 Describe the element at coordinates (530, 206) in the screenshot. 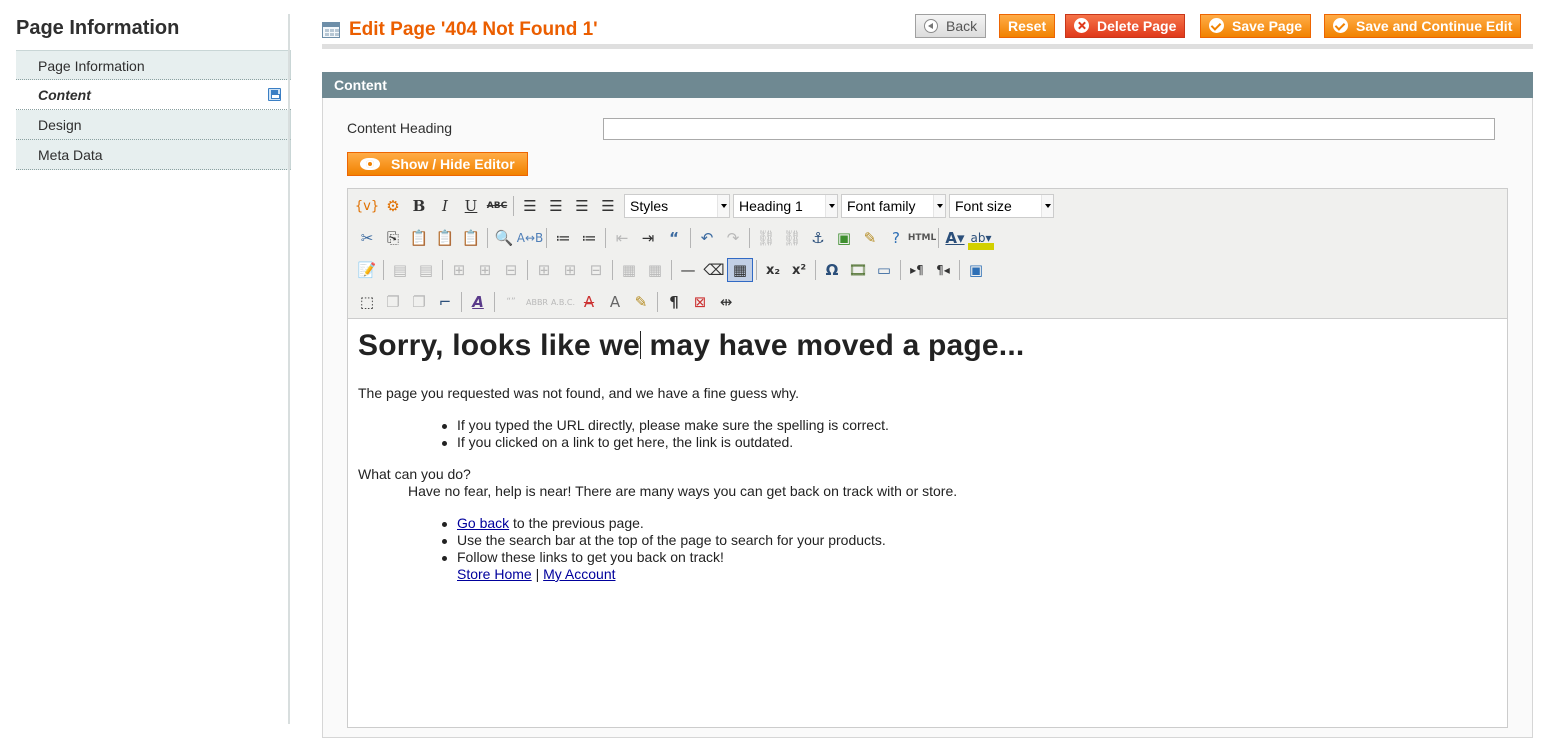

I see `align-left-icon: ☰` at that location.